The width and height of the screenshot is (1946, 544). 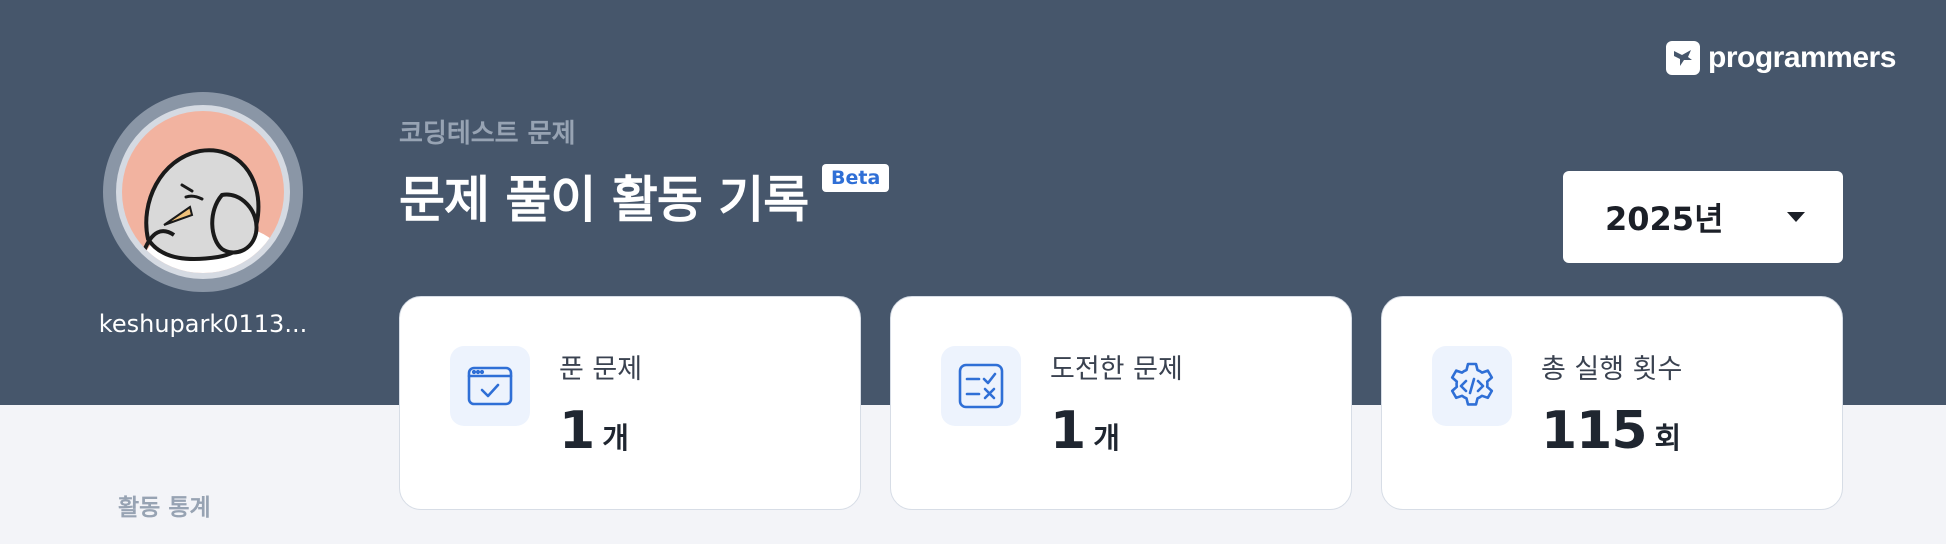 I want to click on page-subtitle: 코딩테스트 문제, so click(x=487, y=134).